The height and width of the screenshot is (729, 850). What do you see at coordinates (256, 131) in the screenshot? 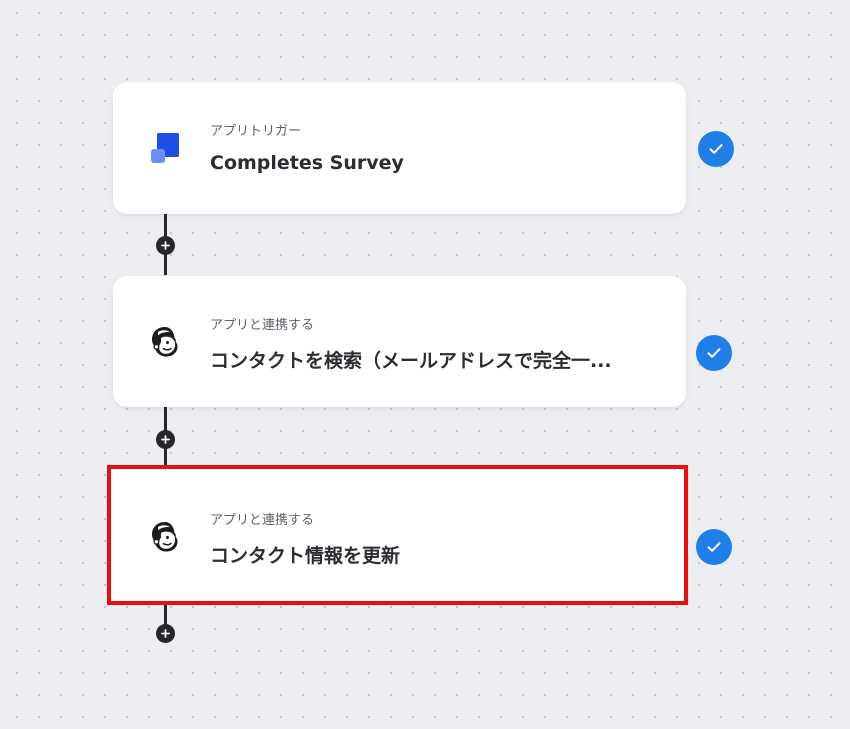
I see `step-label: アプリトリガー` at bounding box center [256, 131].